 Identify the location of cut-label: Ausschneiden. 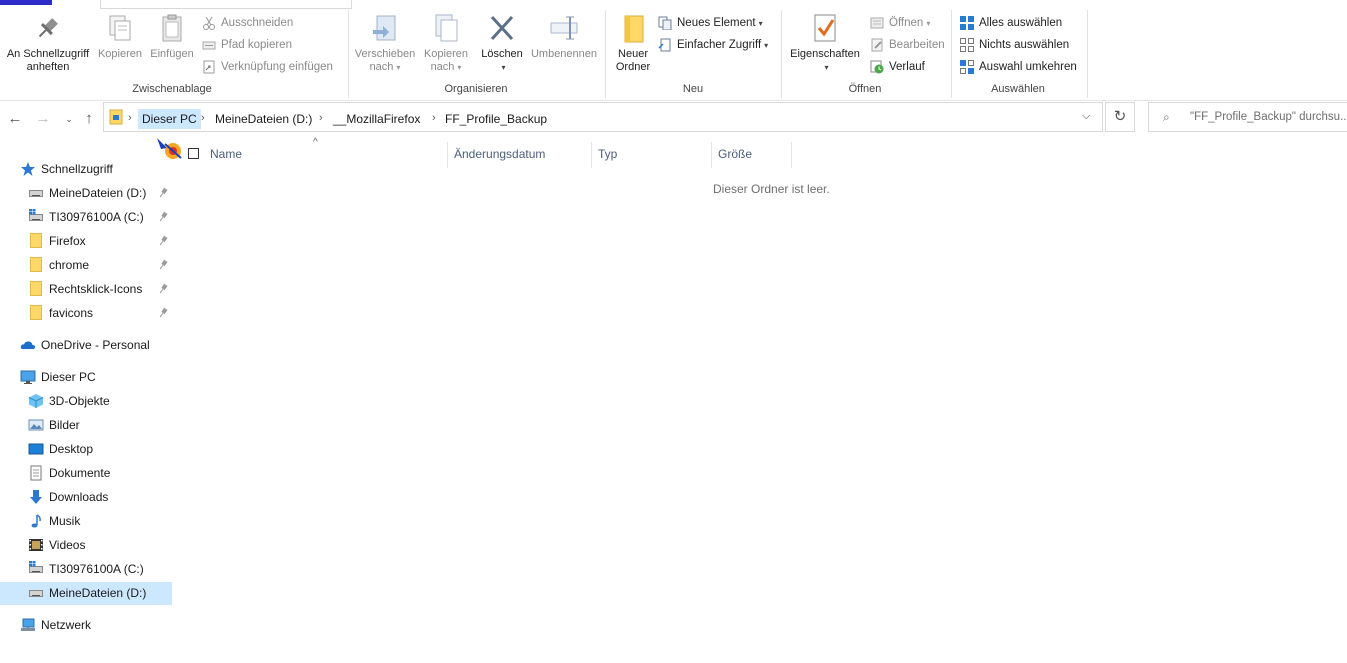
(257, 23).